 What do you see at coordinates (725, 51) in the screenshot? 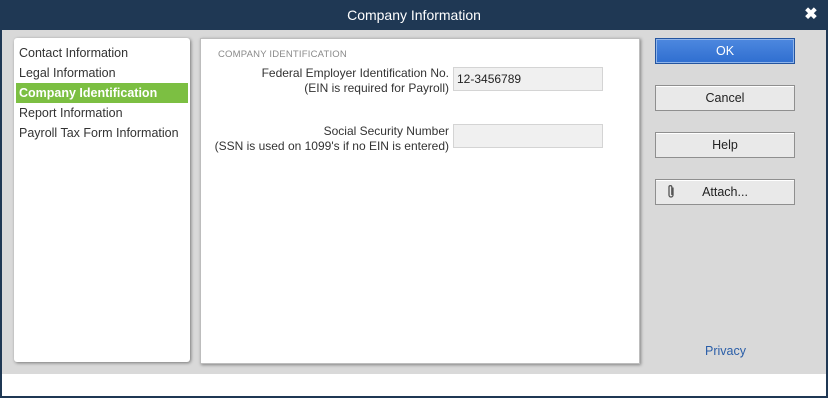
I see `ok-button: OK` at bounding box center [725, 51].